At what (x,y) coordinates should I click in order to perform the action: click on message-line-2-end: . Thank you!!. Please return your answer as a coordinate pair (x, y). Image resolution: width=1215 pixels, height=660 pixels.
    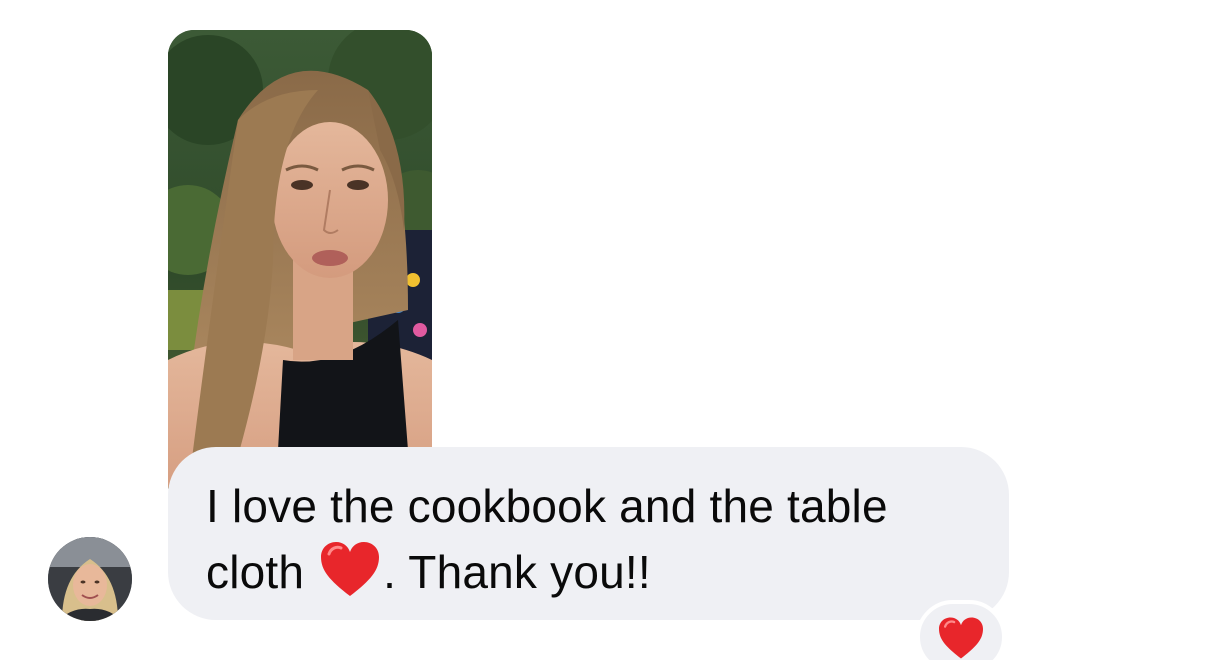
    Looking at the image, I should click on (517, 572).